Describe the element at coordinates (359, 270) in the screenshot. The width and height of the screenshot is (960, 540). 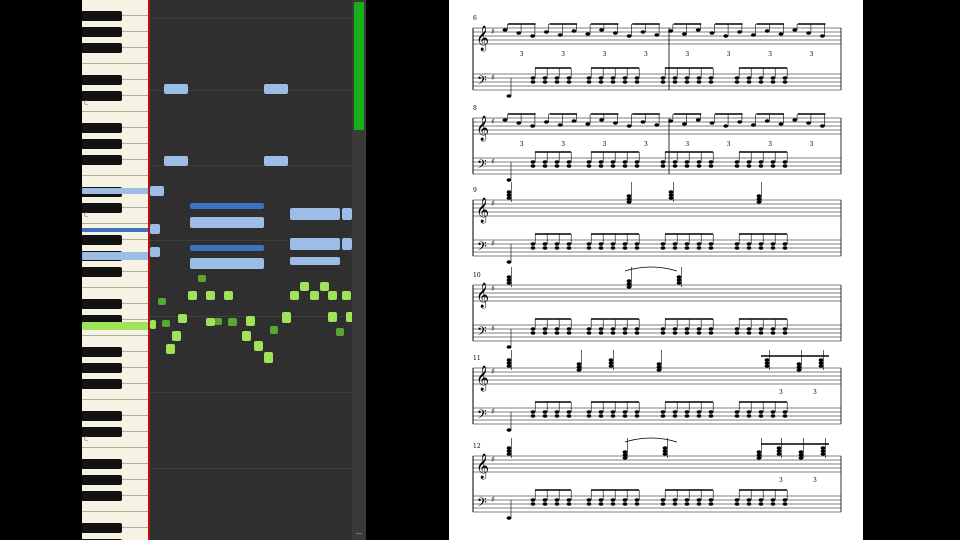
I see `vertical-scrollbar` at that location.